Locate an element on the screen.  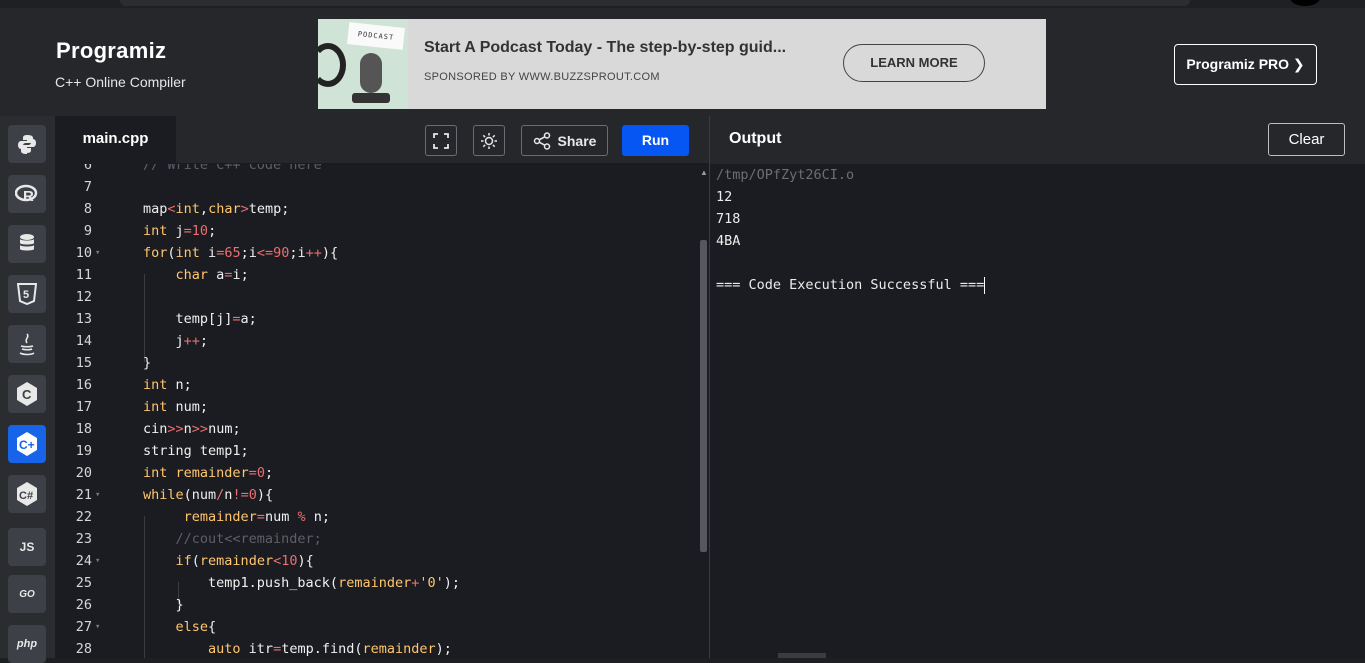
code-text: //cout<<remainder; is located at coordinates (248, 539).